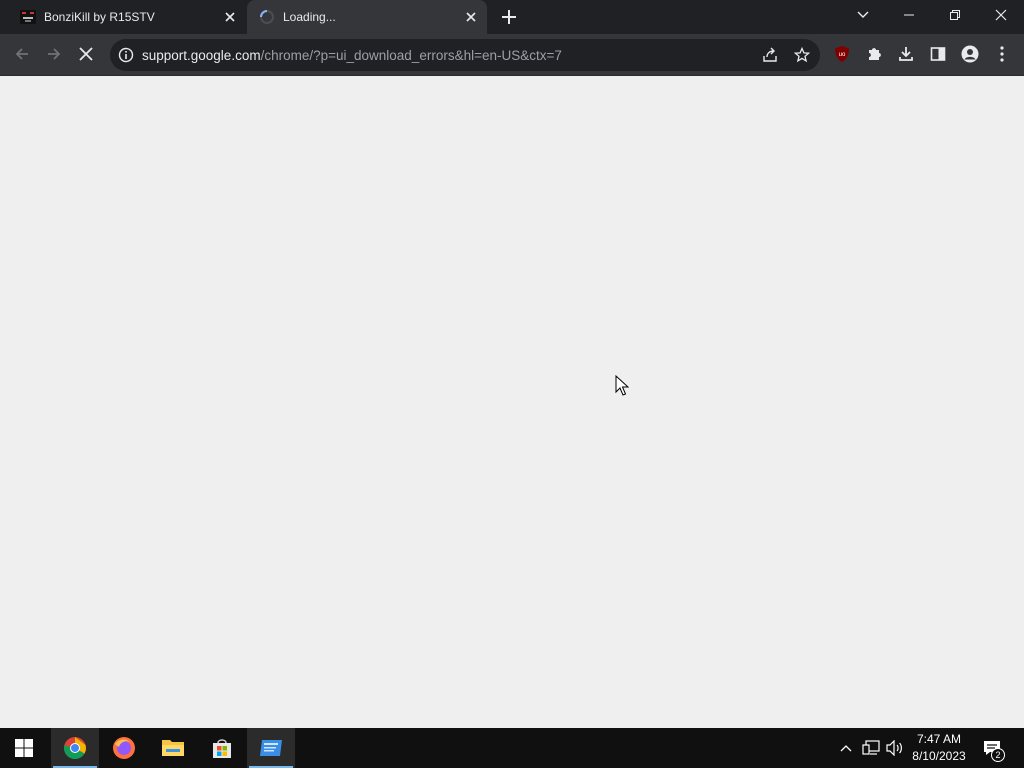 The width and height of the screenshot is (1024, 768). I want to click on ublock-extension-button: uo, so click(842, 54).